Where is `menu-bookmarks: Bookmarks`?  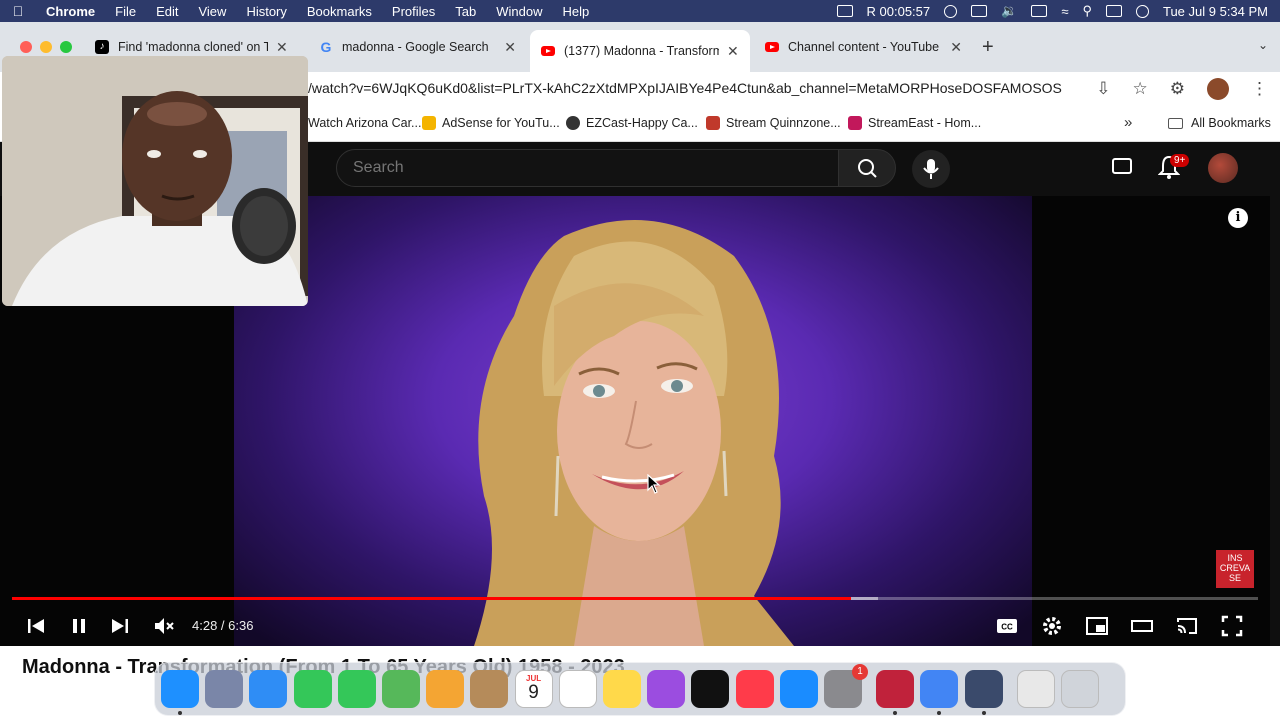 menu-bookmarks: Bookmarks is located at coordinates (339, 11).